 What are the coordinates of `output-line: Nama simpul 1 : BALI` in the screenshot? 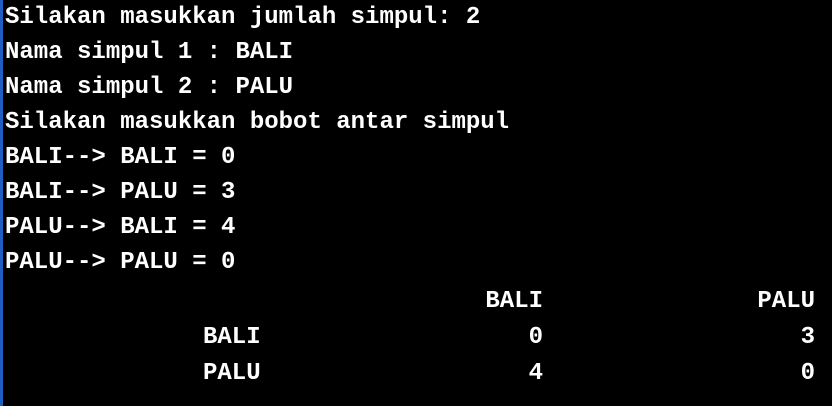 It's located at (149, 52).